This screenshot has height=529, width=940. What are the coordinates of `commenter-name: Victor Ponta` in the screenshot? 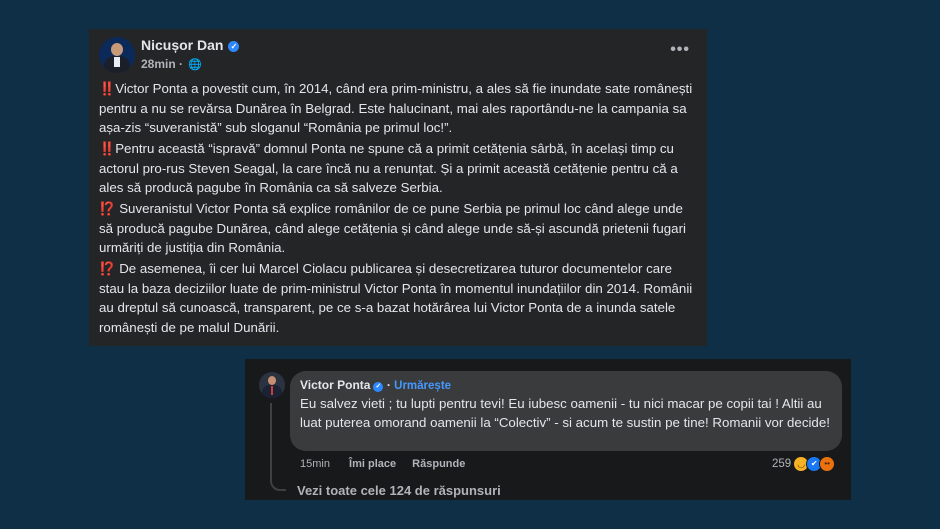 It's located at (335, 385).